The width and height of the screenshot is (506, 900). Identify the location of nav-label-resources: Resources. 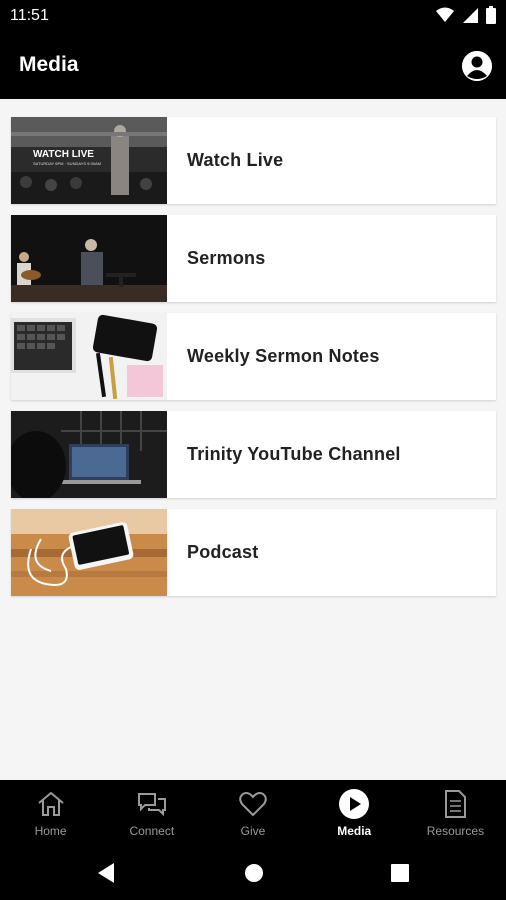
(455, 831).